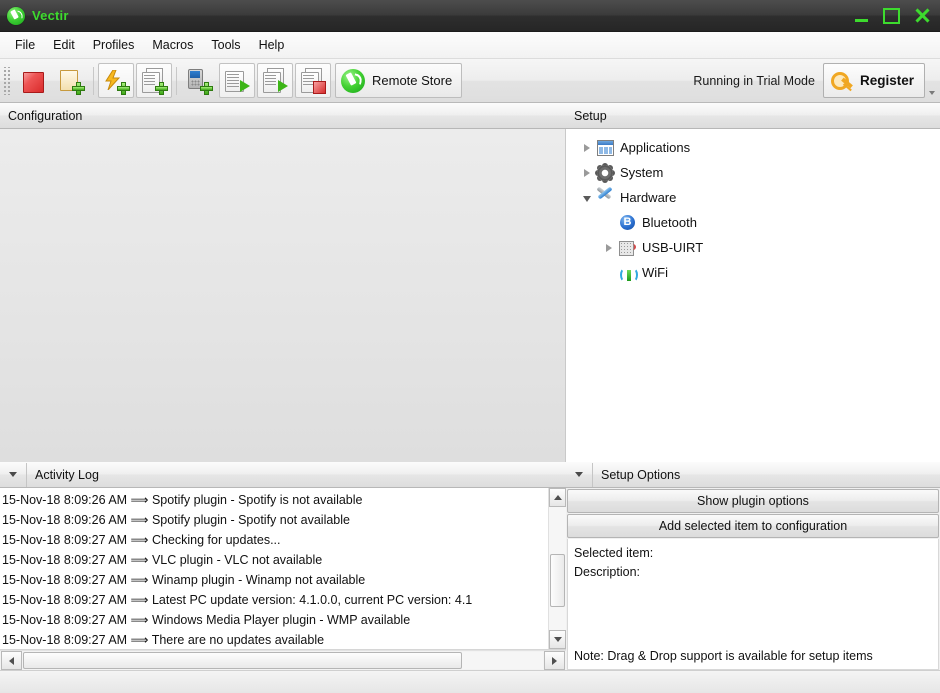 The width and height of the screenshot is (940, 693). Describe the element at coordinates (628, 273) in the screenshot. I see `wifi-icon` at that location.